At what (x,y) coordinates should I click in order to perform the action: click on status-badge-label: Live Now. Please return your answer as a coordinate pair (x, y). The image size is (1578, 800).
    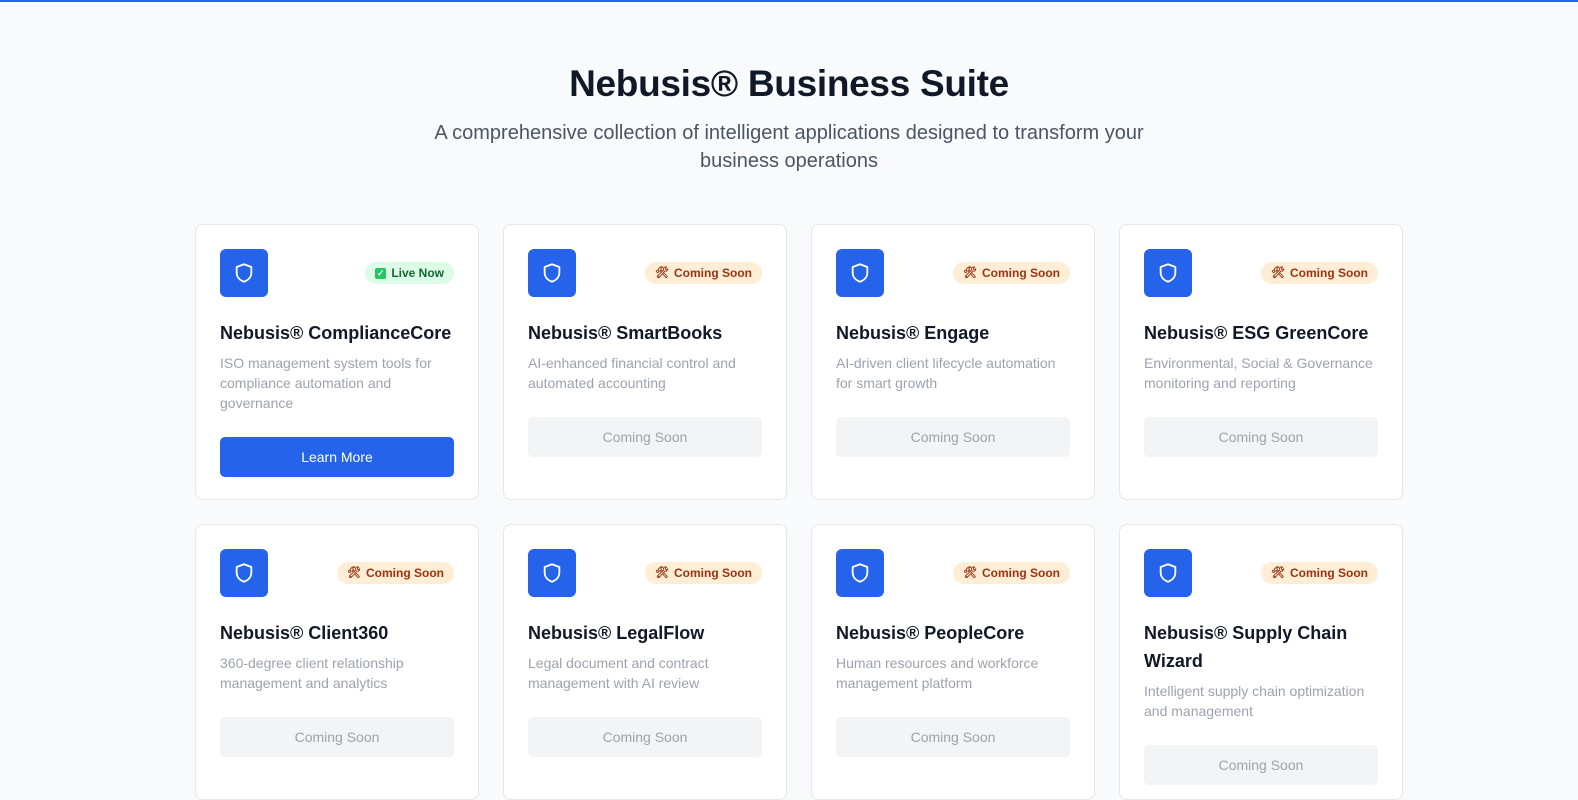
    Looking at the image, I should click on (417, 273).